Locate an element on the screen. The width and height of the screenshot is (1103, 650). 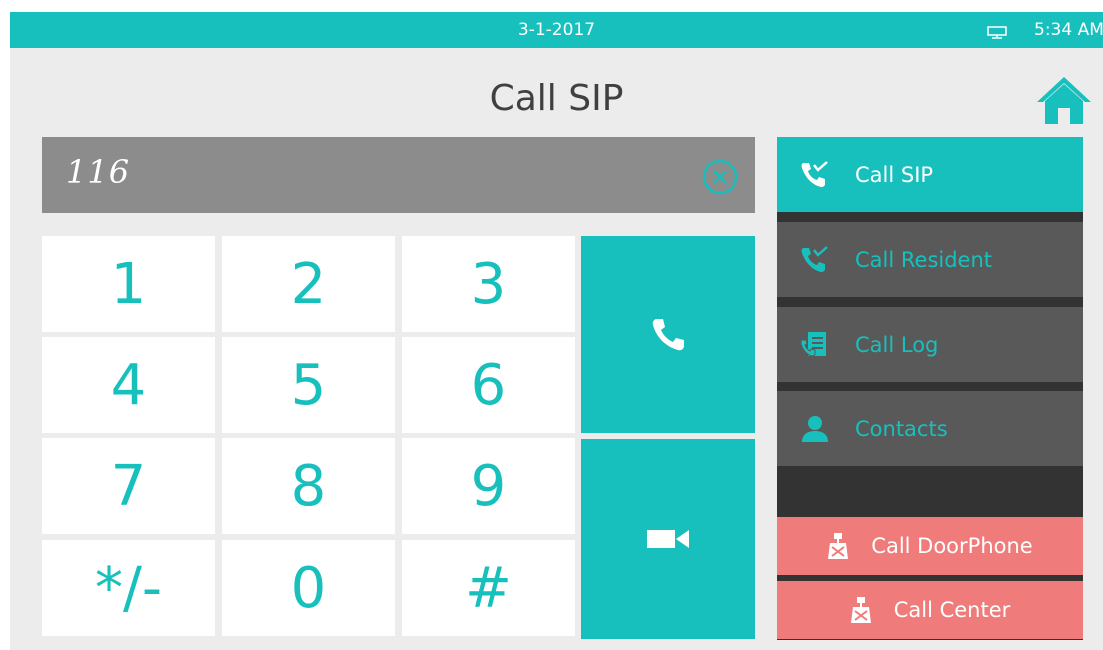
video-camera-icon is located at coordinates (668, 539).